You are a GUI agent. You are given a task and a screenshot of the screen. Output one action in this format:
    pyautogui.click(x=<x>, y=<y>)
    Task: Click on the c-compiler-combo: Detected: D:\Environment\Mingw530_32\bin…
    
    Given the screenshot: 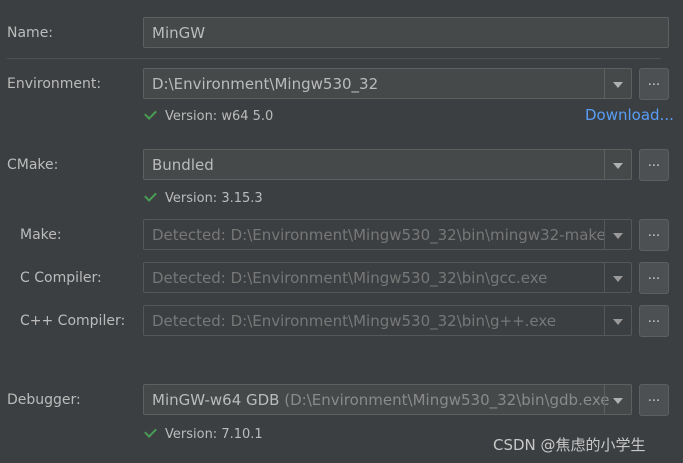 What is the action you would take?
    pyautogui.click(x=387, y=277)
    